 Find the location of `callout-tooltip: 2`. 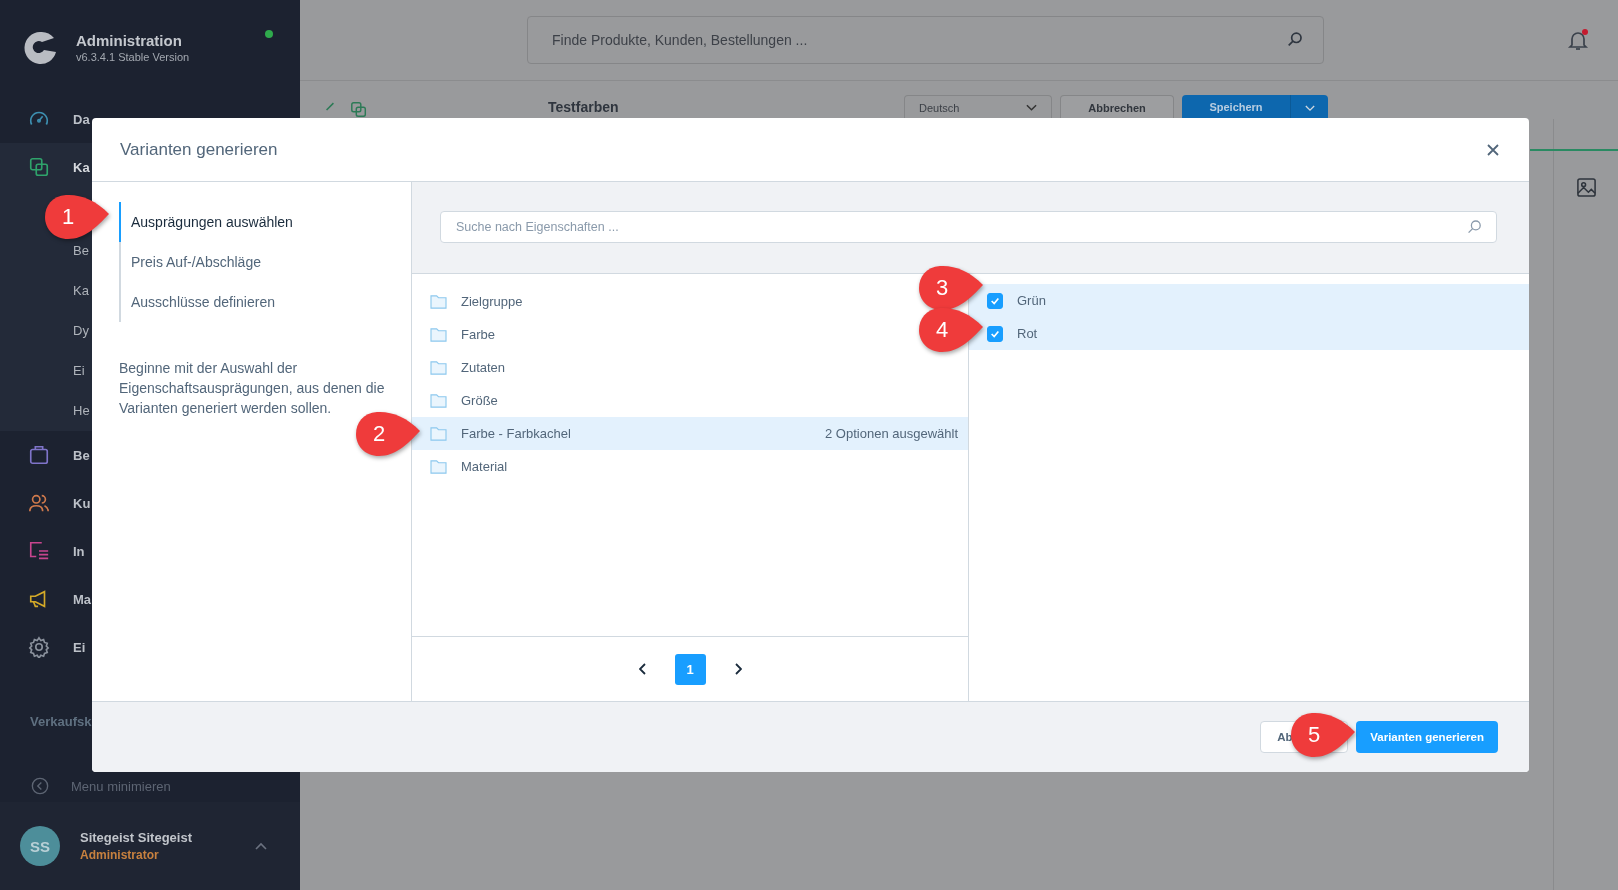

callout-tooltip: 2 is located at coordinates (388, 434).